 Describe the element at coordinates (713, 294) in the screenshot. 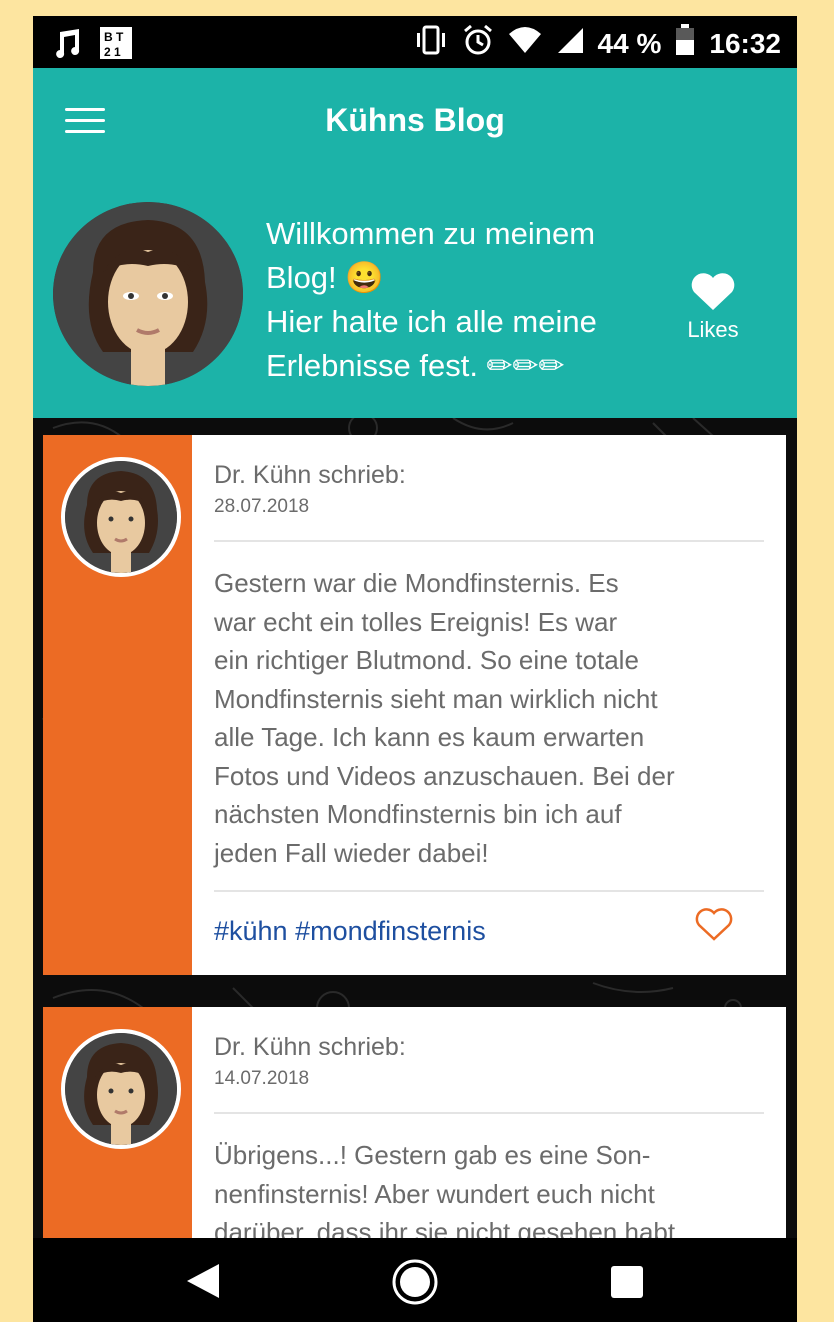

I see `heart-icon` at that location.